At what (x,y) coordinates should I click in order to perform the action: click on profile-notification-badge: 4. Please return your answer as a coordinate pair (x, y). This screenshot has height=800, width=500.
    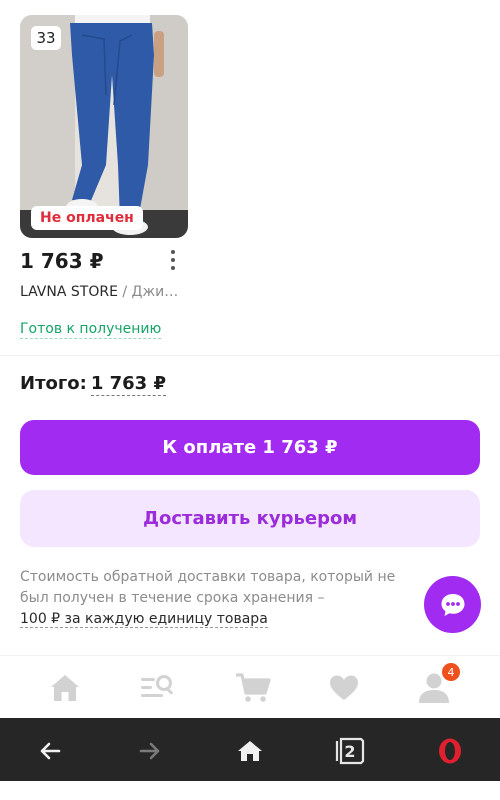
    Looking at the image, I should click on (451, 672).